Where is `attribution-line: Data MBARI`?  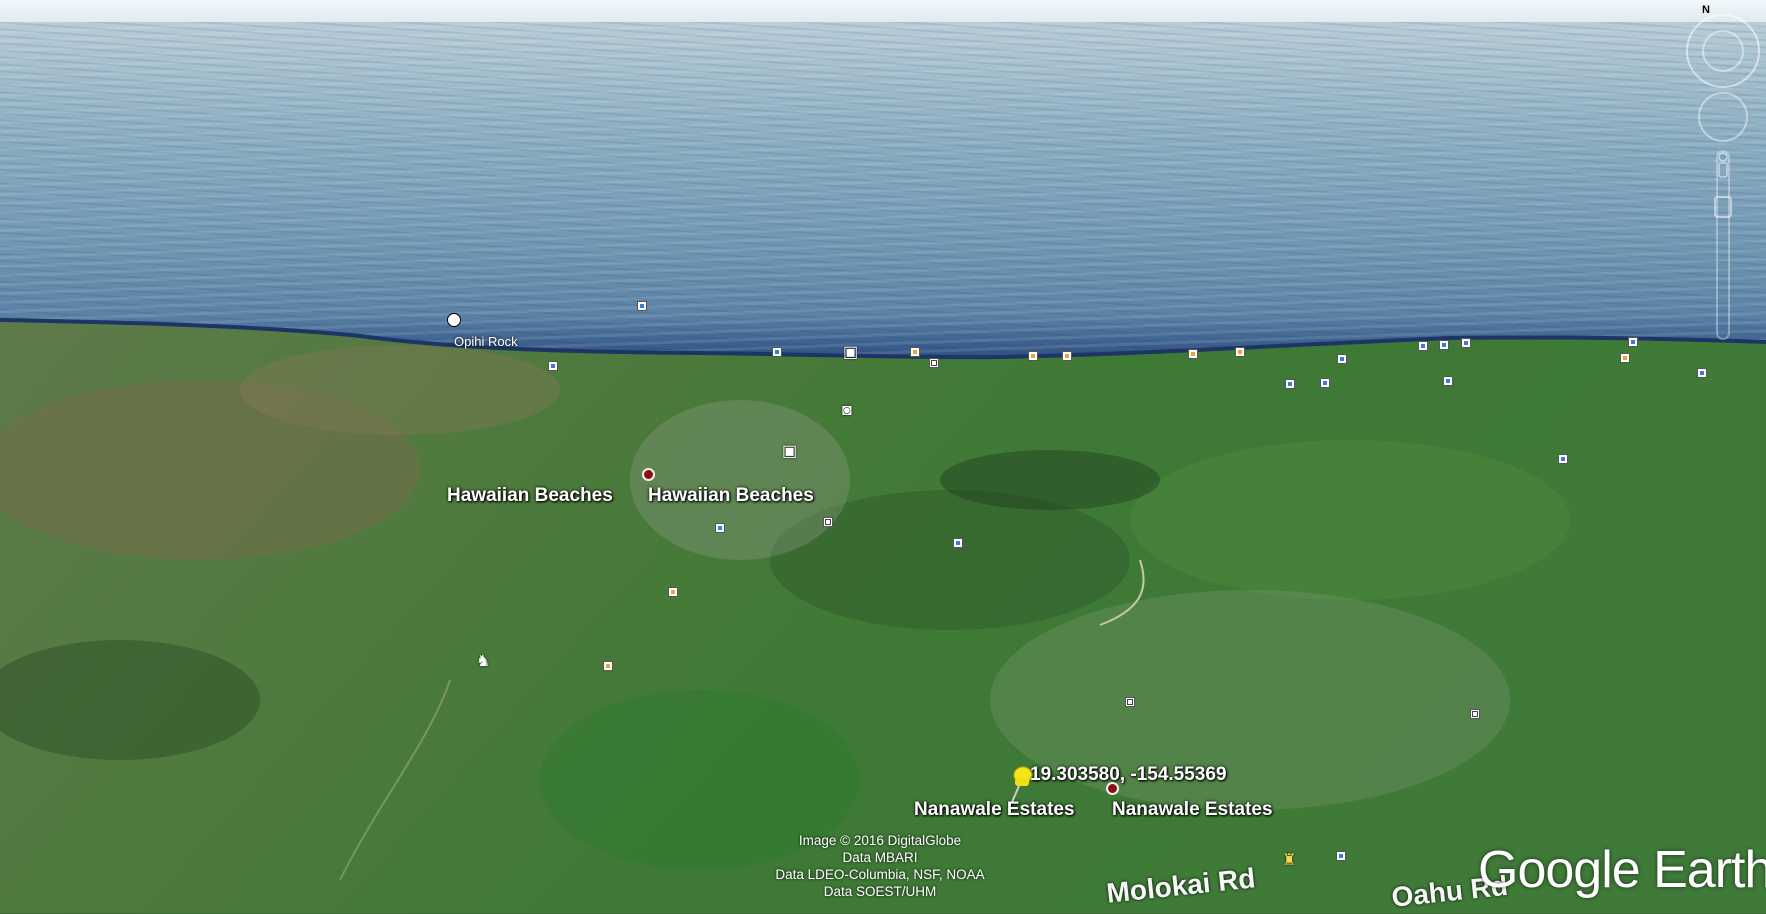 attribution-line: Data MBARI is located at coordinates (880, 857).